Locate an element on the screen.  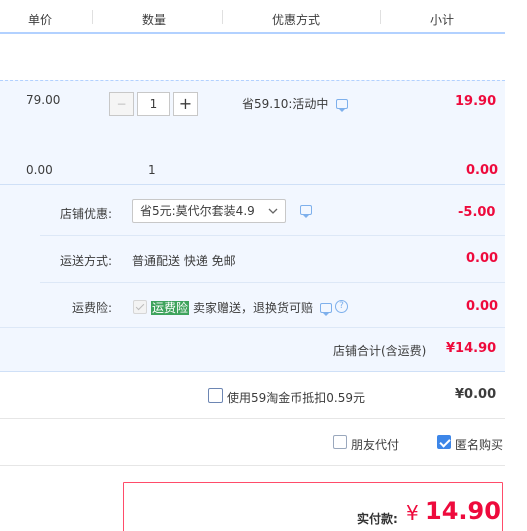
item-subtotal: 19.90 is located at coordinates (476, 101).